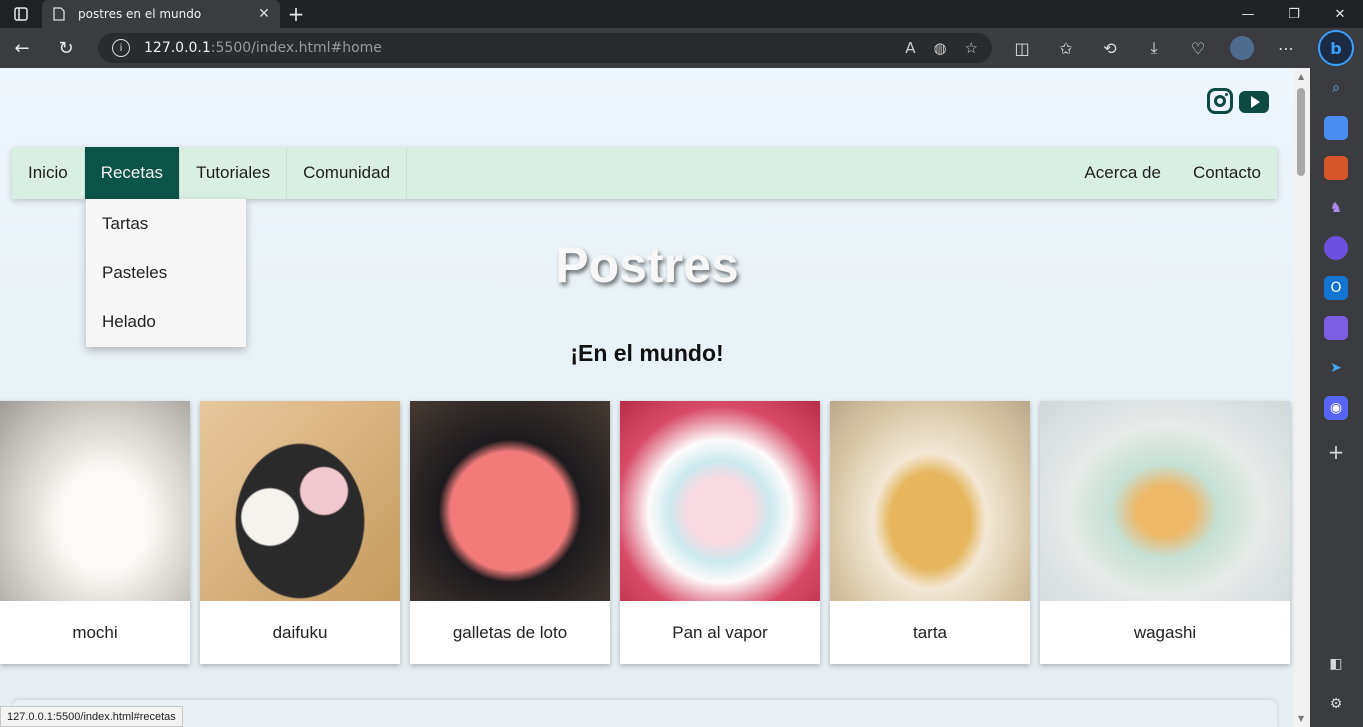 The height and width of the screenshot is (727, 1363). I want to click on nav-acerca-de: Acerca de, so click(1122, 173).